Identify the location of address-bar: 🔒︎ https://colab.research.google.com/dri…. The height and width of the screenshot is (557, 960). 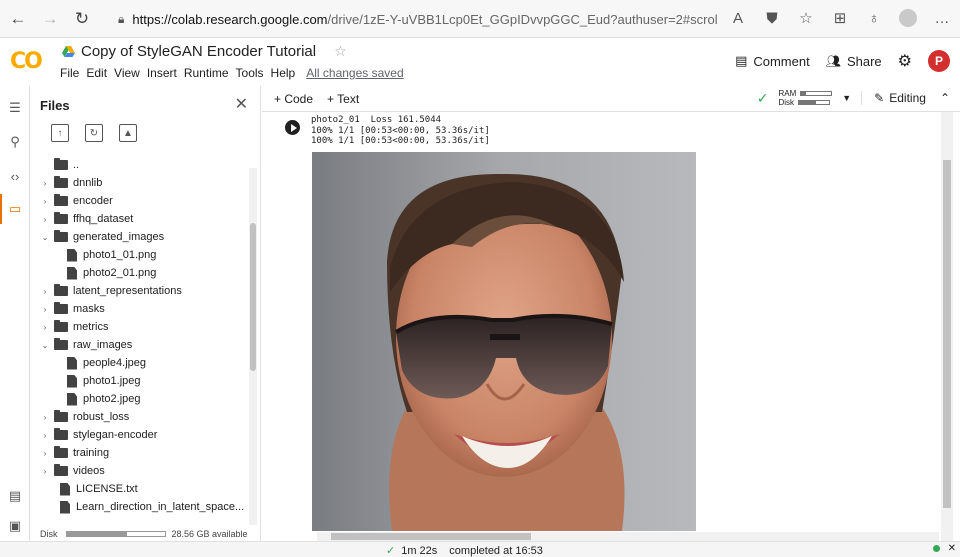
(418, 19).